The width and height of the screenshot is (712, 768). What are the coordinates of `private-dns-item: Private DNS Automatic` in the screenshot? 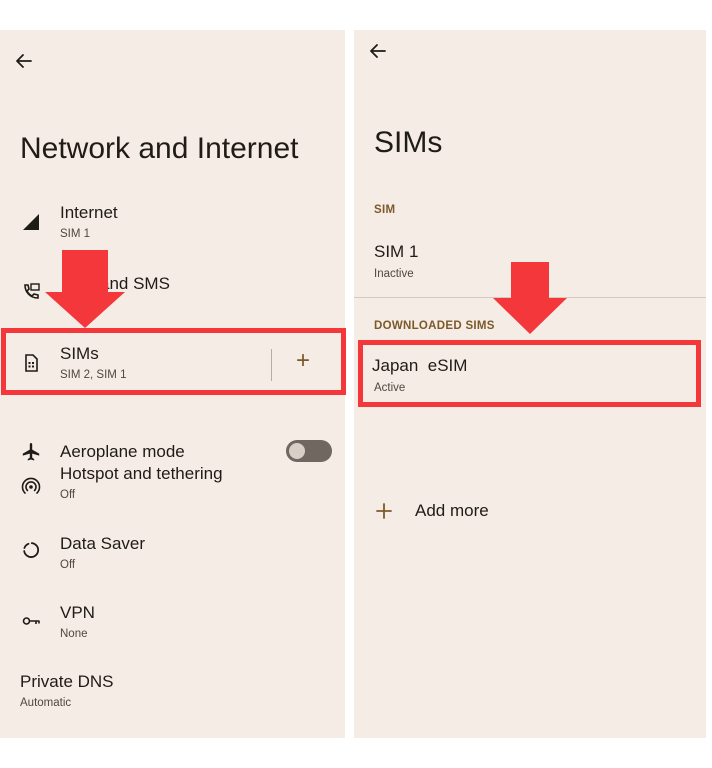 It's located at (172, 698).